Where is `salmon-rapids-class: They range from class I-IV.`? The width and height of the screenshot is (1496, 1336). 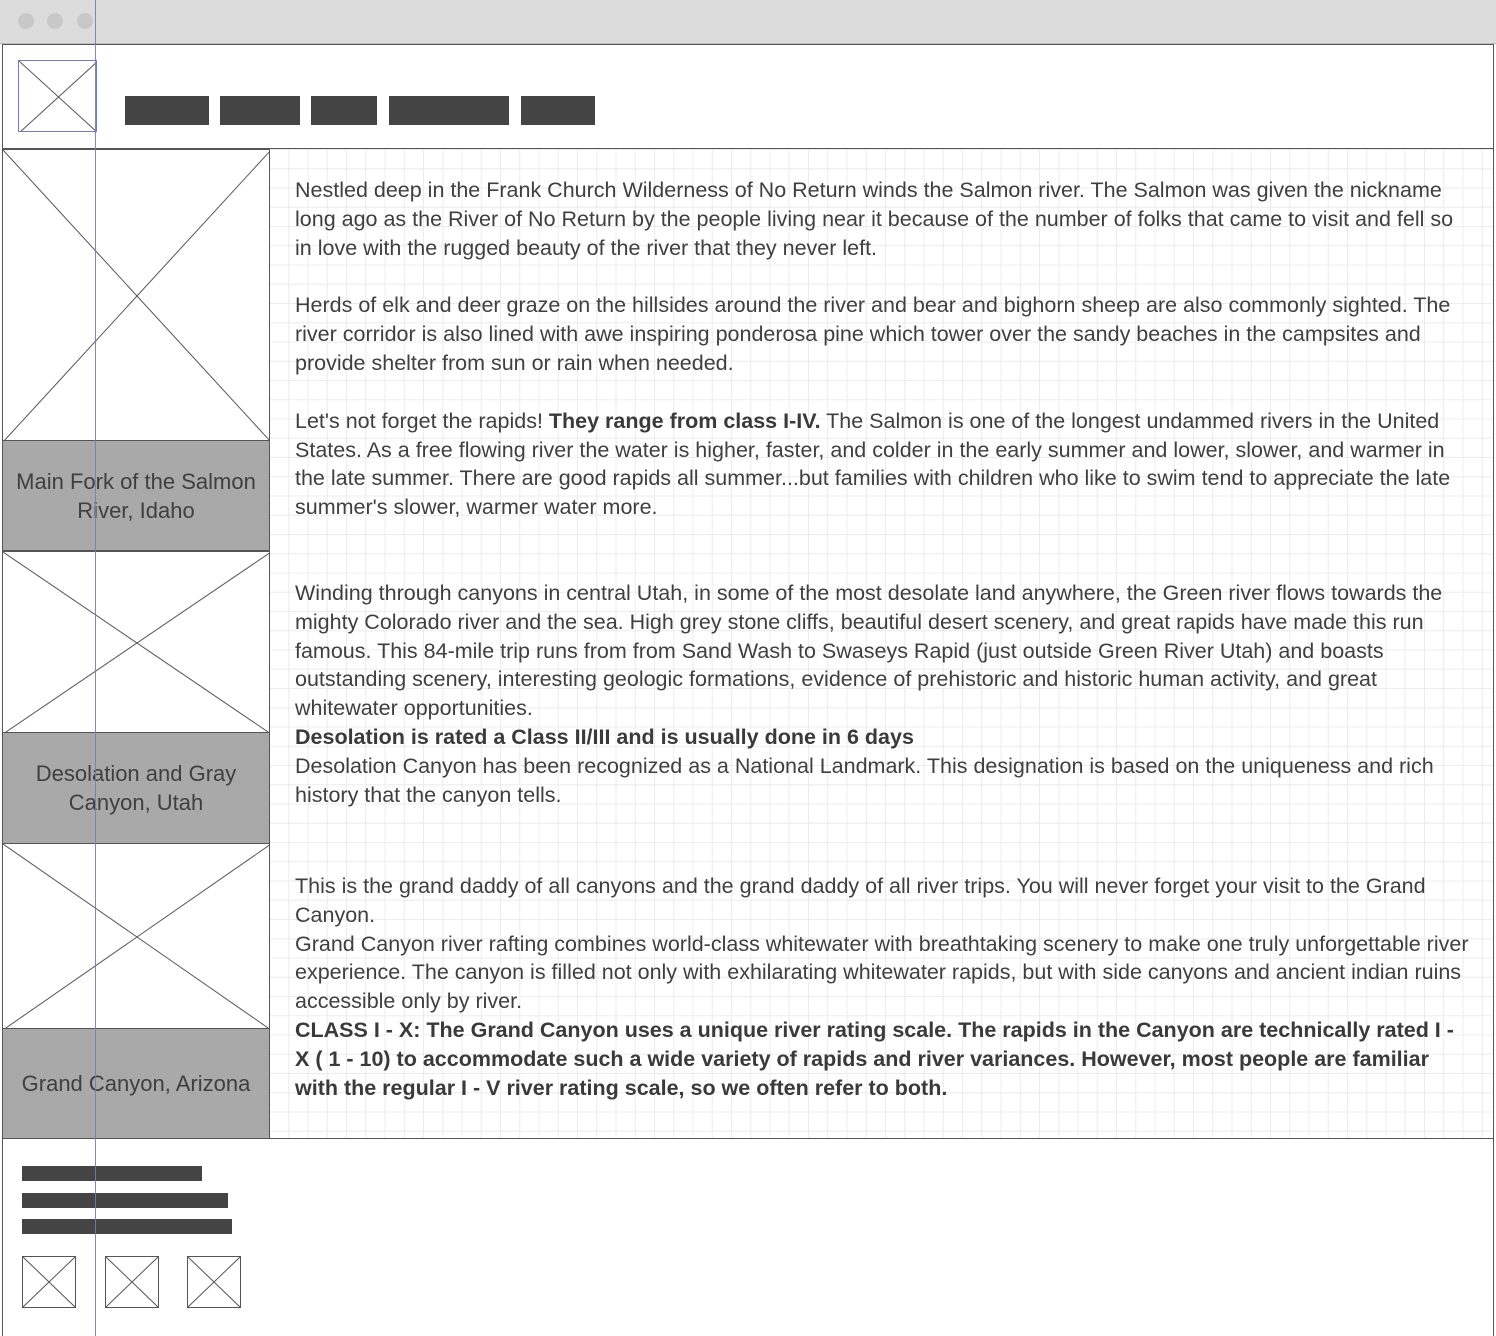
salmon-rapids-class: They range from class I-IV. is located at coordinates (684, 420).